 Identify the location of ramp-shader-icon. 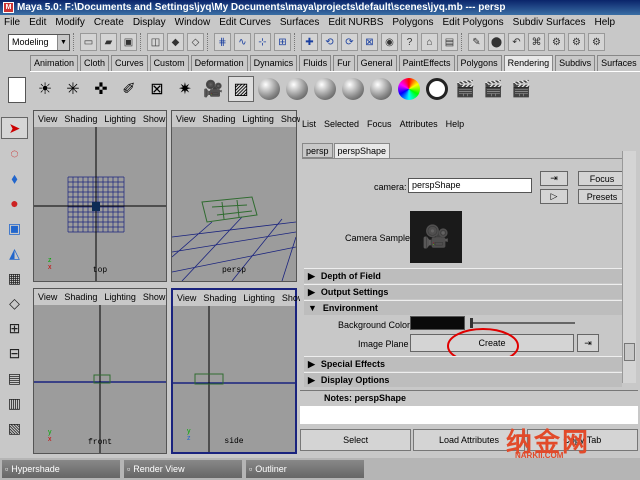
(409, 89).